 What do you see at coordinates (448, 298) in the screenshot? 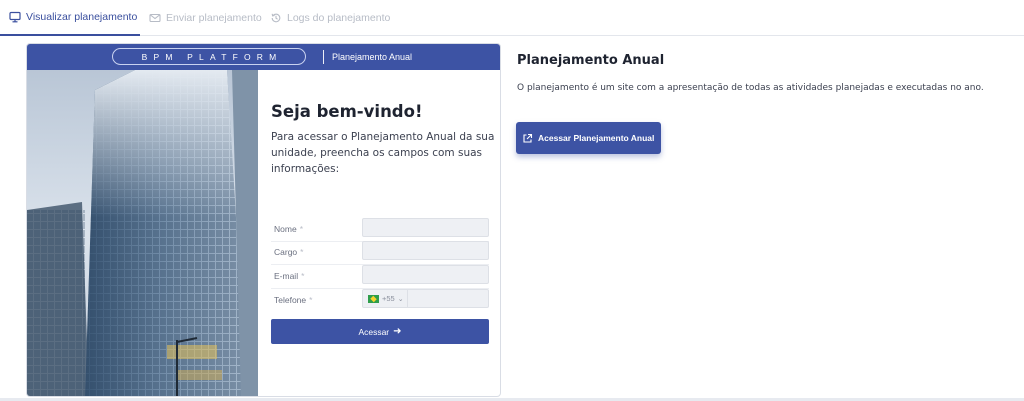
I see `telefone-input` at bounding box center [448, 298].